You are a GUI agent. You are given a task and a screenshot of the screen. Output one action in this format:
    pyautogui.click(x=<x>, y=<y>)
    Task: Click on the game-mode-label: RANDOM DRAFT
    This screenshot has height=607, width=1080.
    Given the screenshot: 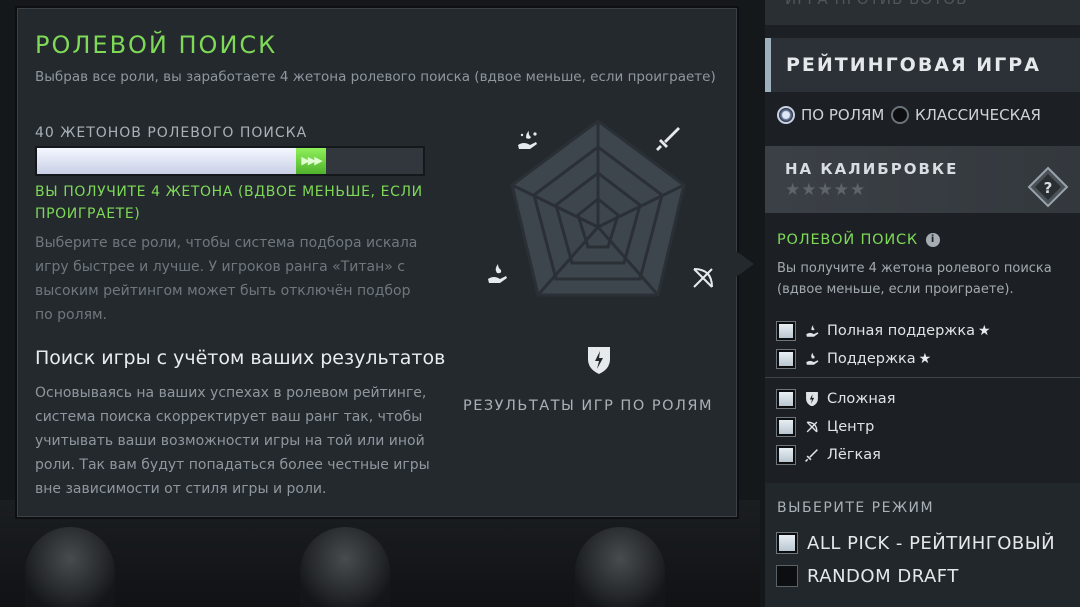 What is the action you would take?
    pyautogui.click(x=883, y=576)
    